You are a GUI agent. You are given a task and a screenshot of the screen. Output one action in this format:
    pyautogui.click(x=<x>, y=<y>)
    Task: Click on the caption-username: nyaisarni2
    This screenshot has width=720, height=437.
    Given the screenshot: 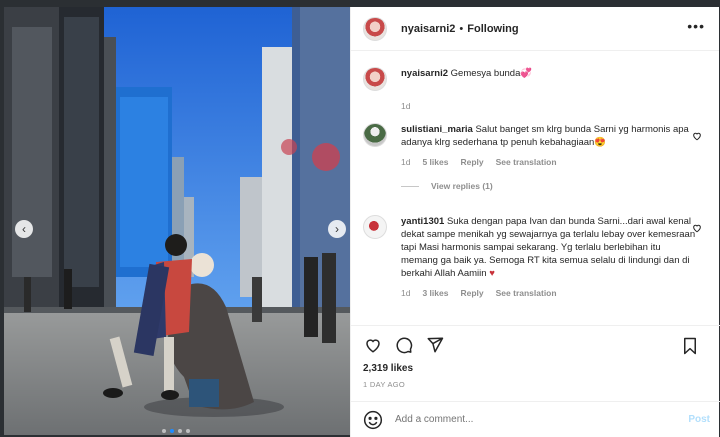 What is the action you would take?
    pyautogui.click(x=424, y=73)
    